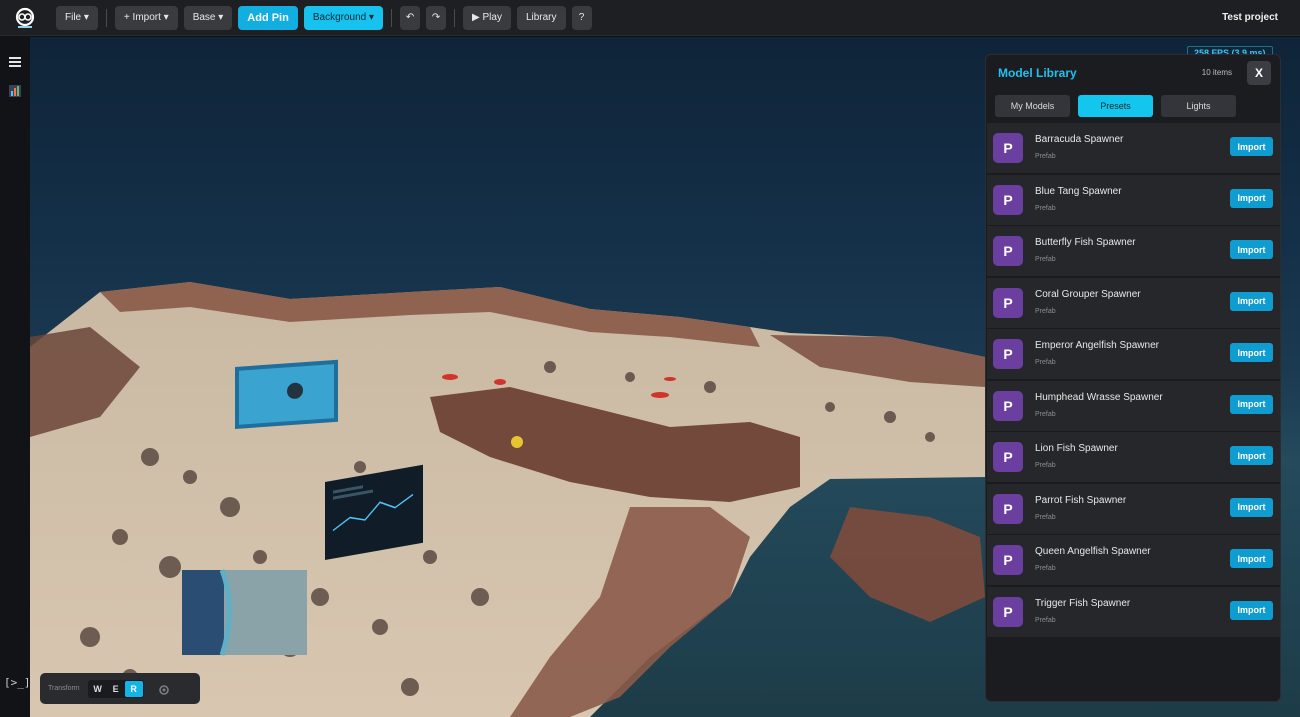 This screenshot has height=717, width=1300. I want to click on panel-header: Model Library 10 items X, so click(1133, 73).